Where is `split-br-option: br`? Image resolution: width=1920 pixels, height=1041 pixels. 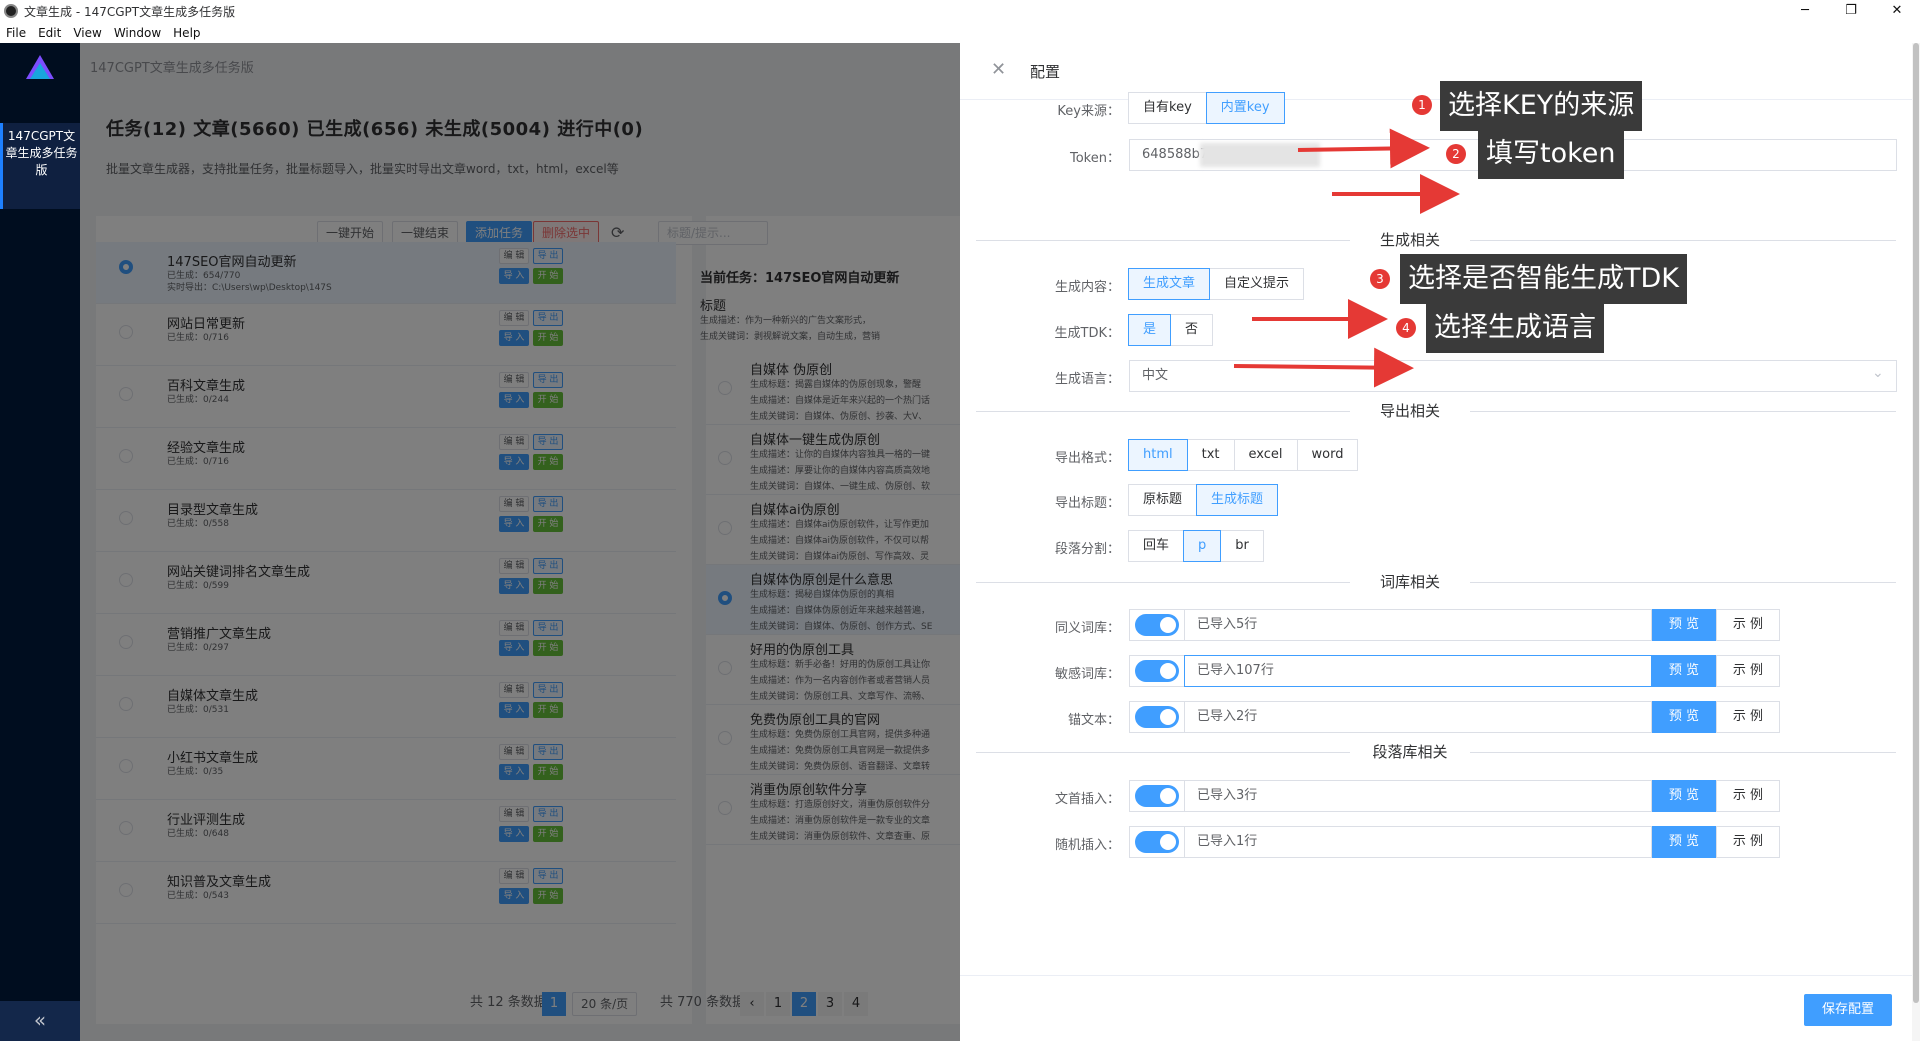 split-br-option: br is located at coordinates (1242, 546).